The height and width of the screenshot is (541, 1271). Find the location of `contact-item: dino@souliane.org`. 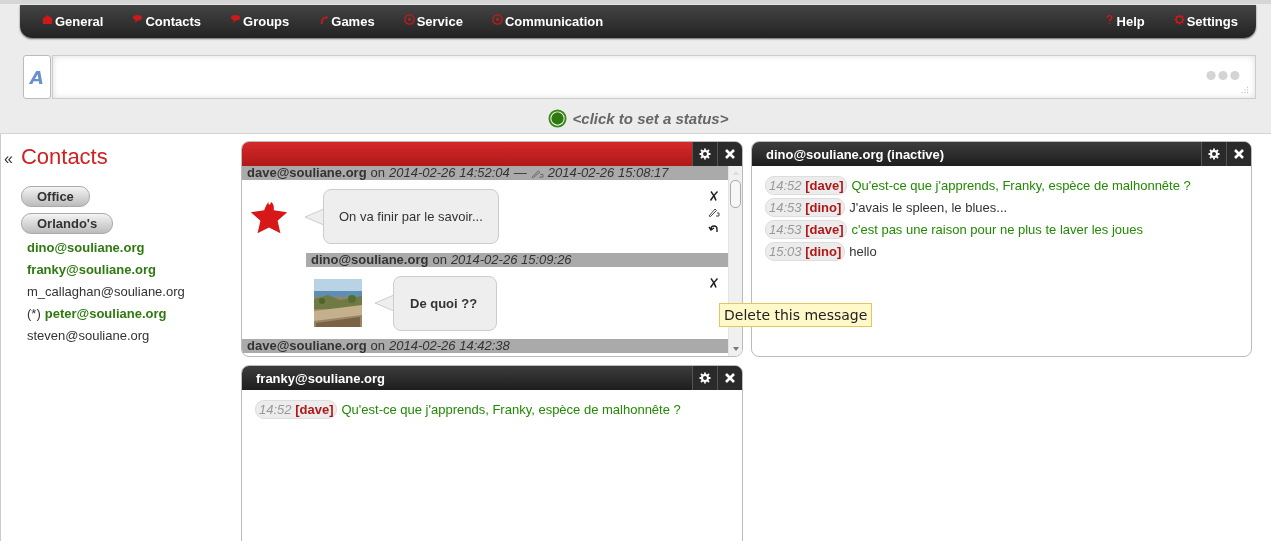

contact-item: dino@souliane.org is located at coordinates (86, 247).